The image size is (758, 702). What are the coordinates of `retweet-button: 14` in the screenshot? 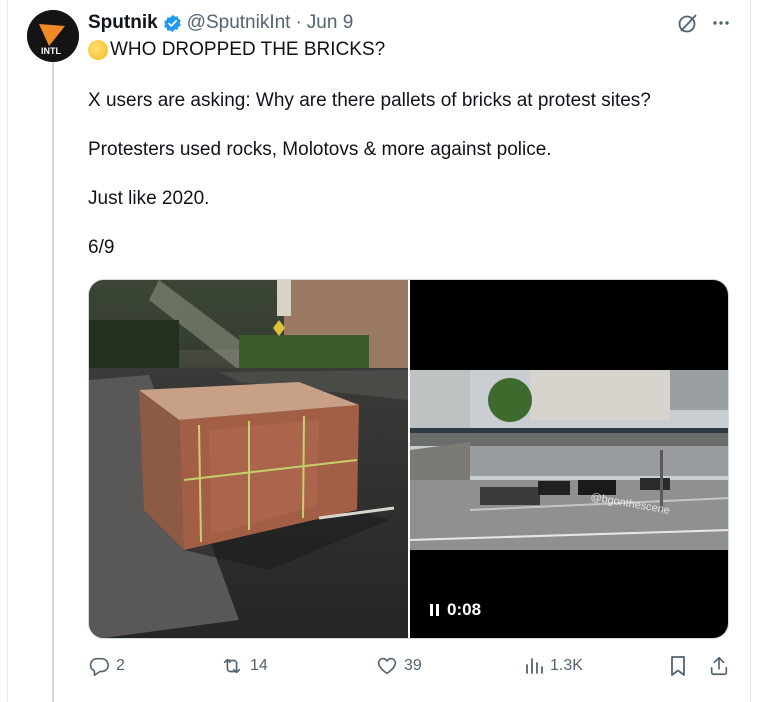 It's located at (244, 666).